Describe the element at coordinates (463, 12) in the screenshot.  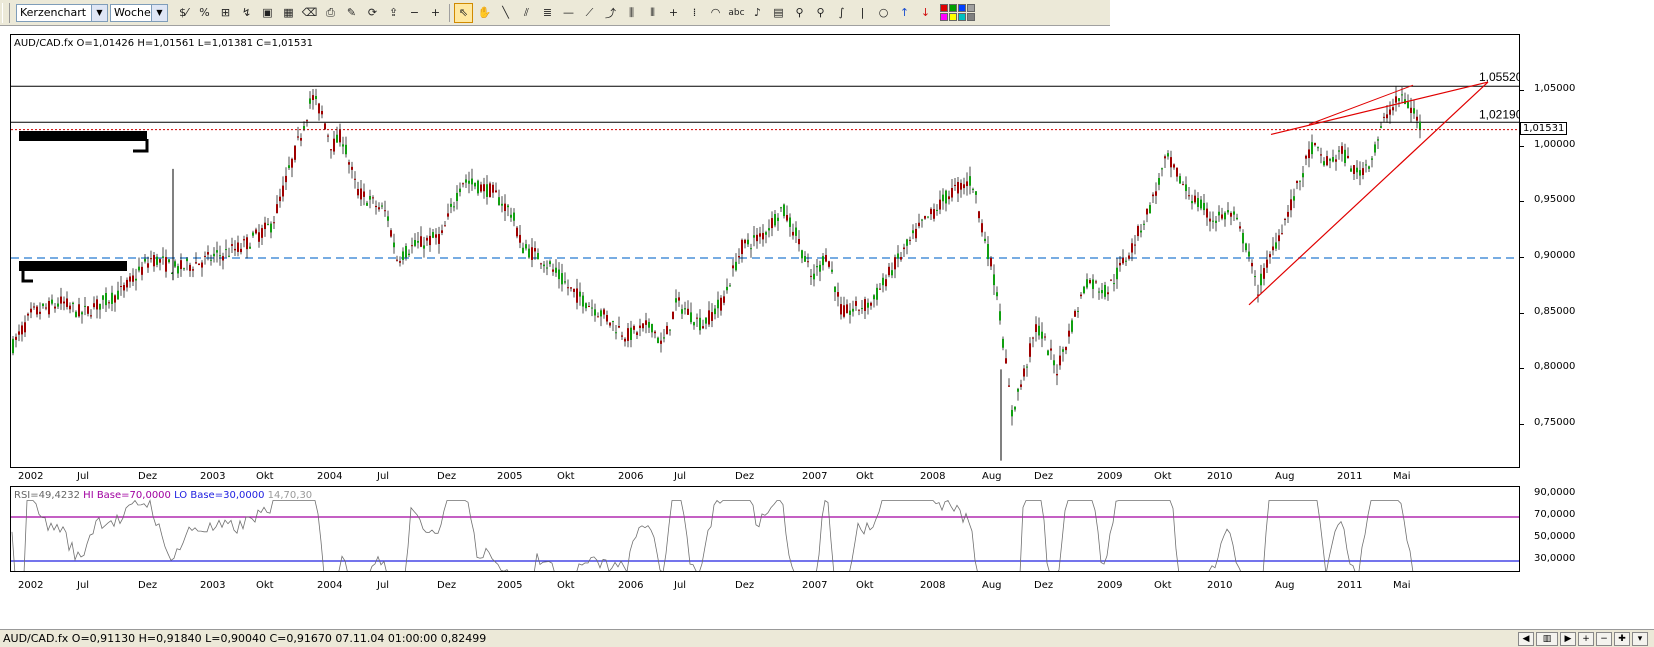
I see `cursor-icon: ⇖` at that location.